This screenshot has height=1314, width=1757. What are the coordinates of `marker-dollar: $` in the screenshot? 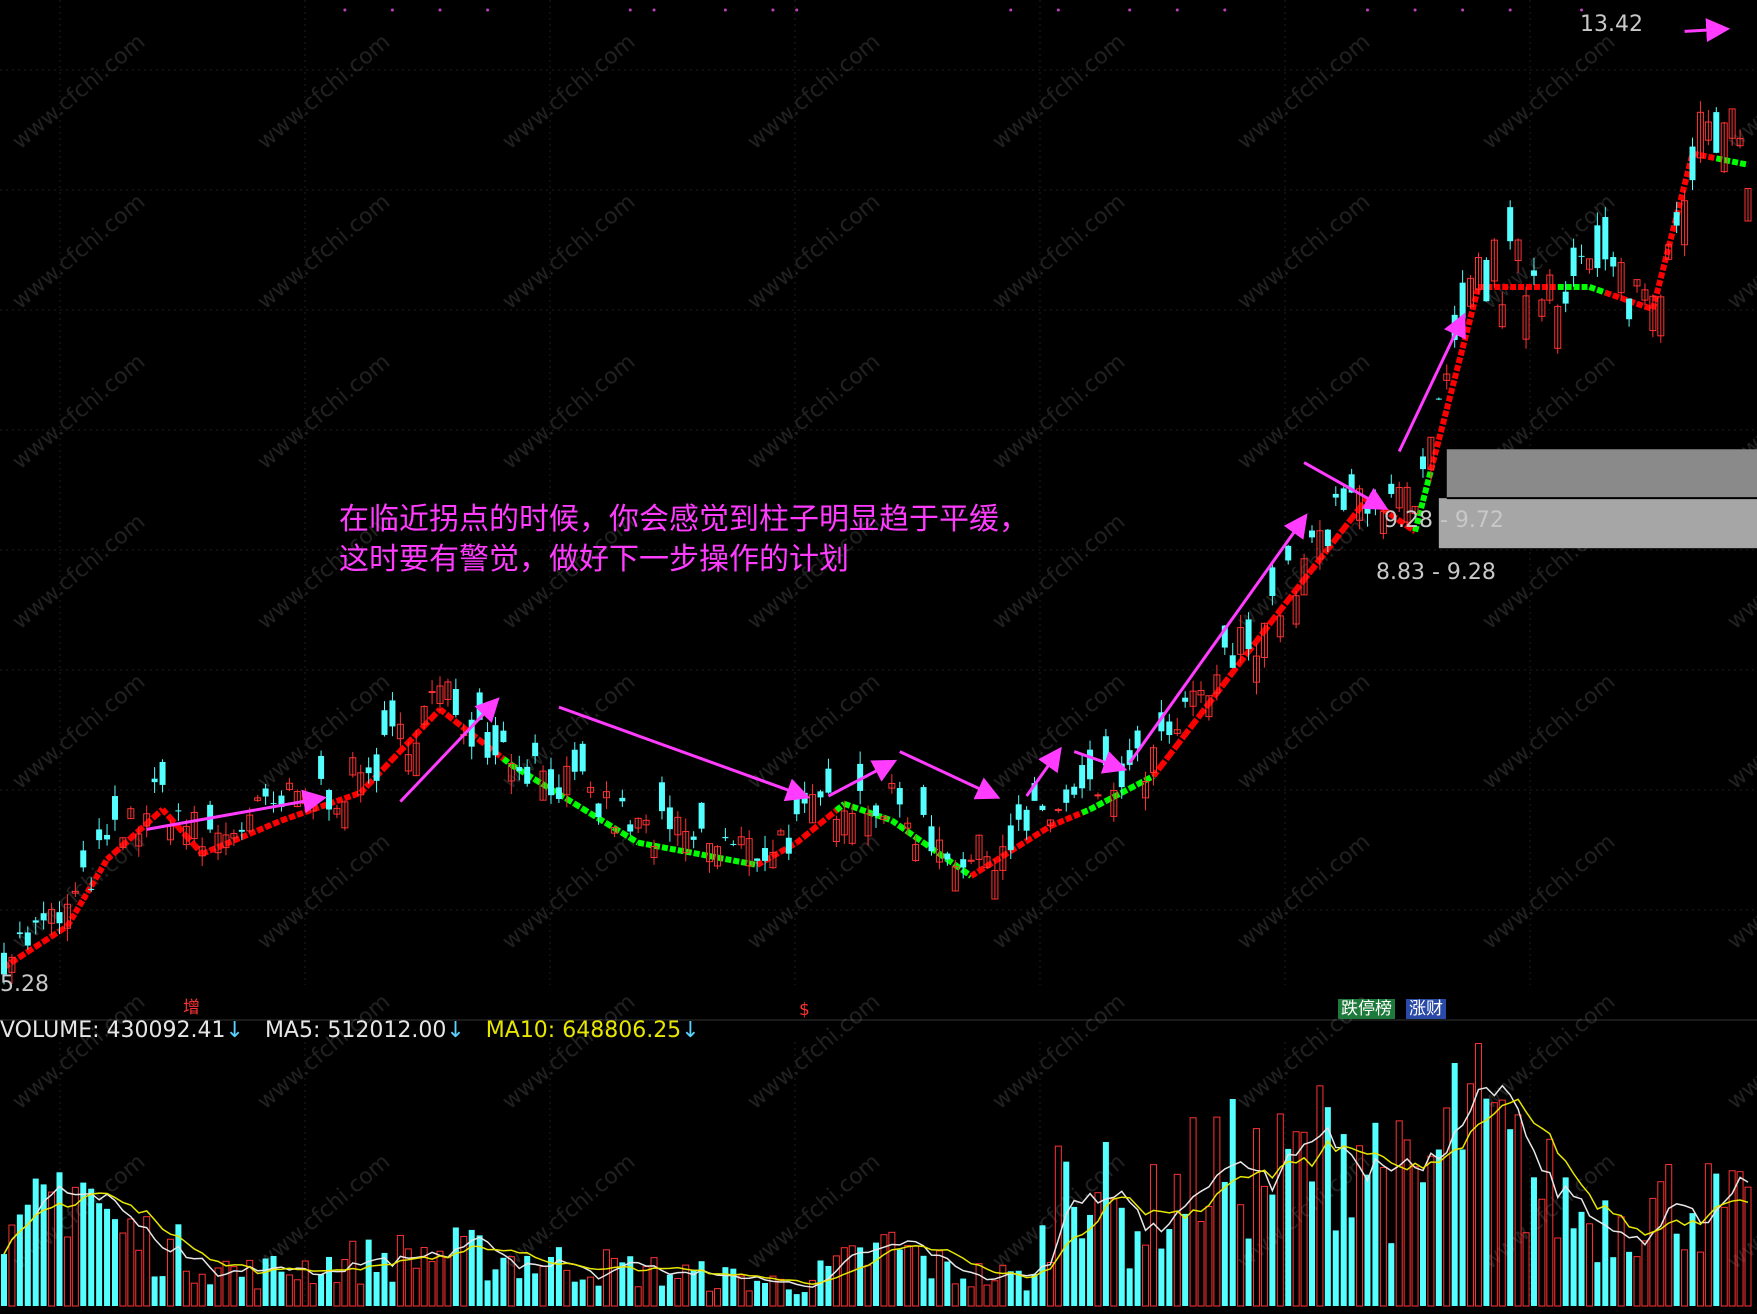 It's located at (804, 1010).